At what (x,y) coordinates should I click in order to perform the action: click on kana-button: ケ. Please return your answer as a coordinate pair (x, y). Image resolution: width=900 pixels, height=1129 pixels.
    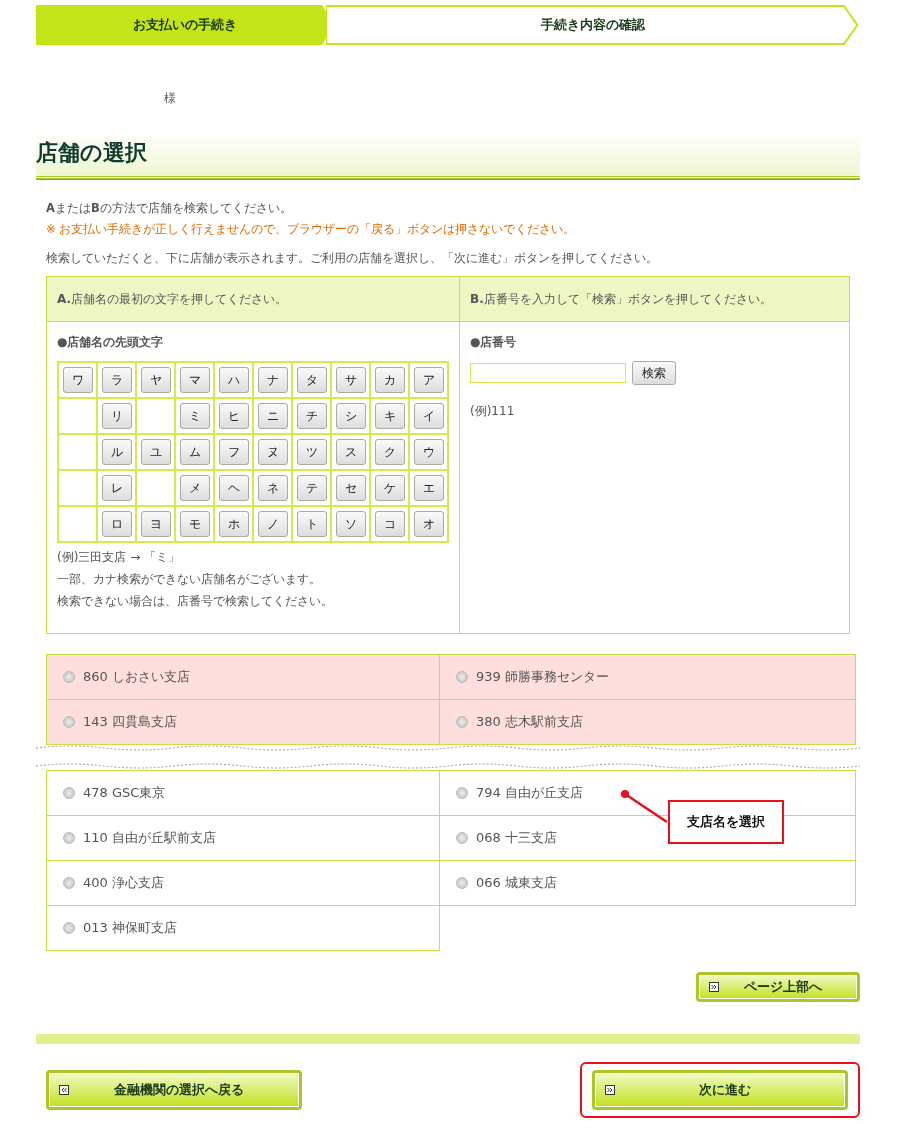
    Looking at the image, I should click on (389, 488).